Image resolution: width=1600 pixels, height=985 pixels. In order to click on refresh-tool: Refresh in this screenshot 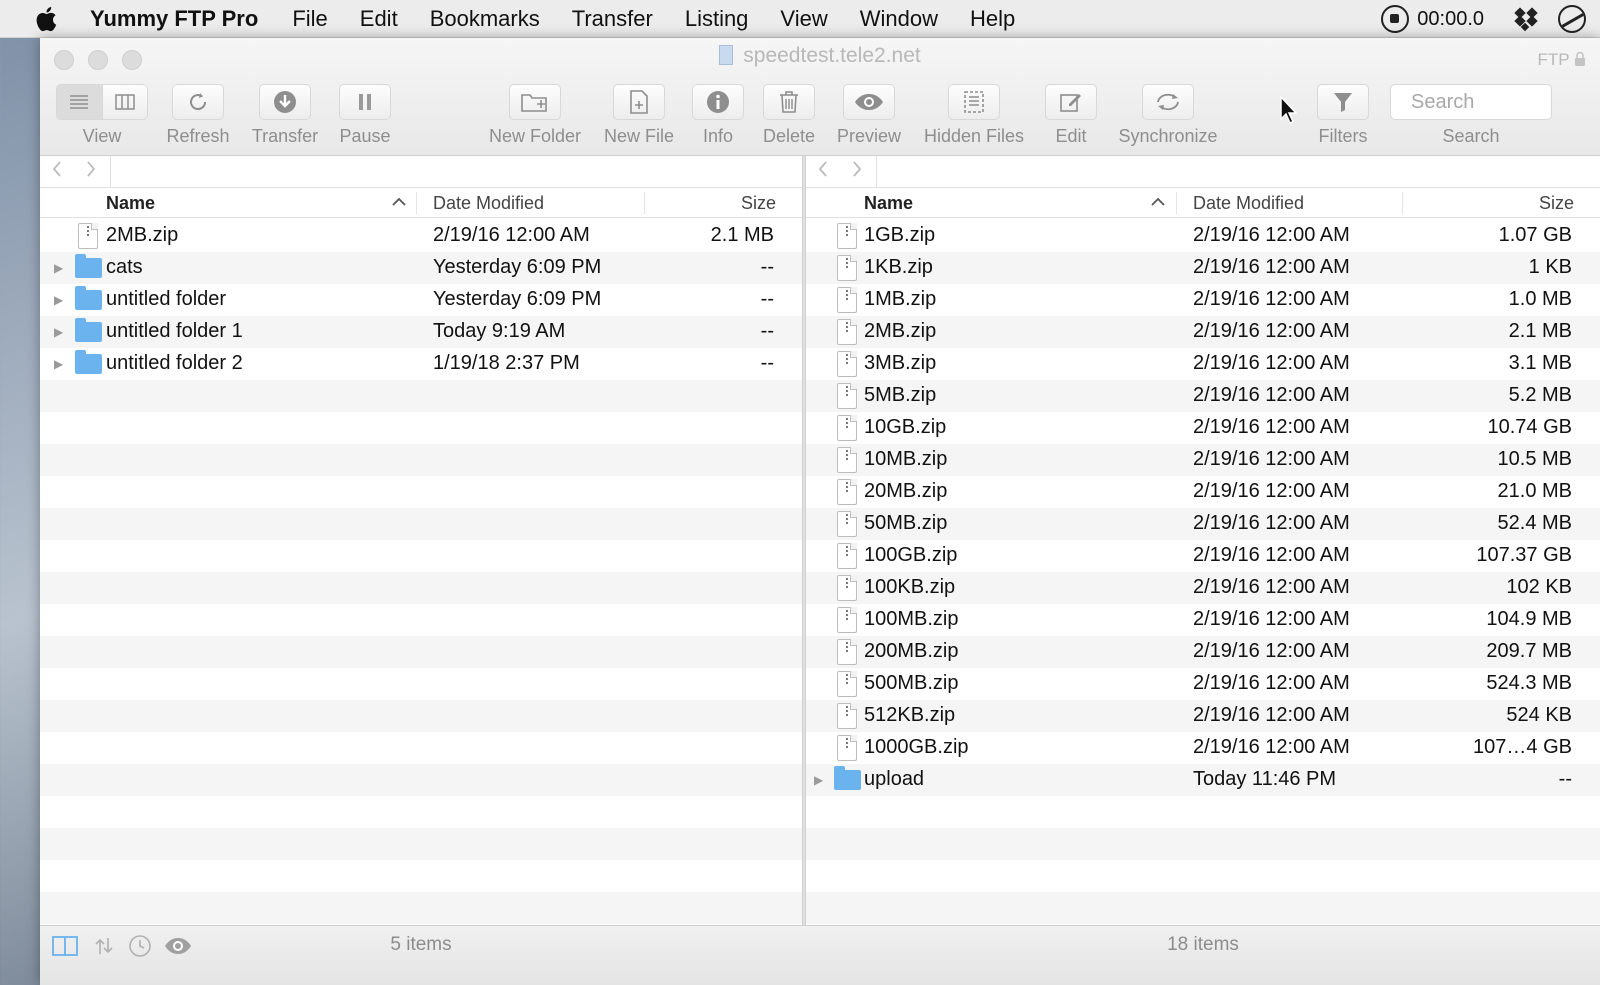, I will do `click(198, 115)`.